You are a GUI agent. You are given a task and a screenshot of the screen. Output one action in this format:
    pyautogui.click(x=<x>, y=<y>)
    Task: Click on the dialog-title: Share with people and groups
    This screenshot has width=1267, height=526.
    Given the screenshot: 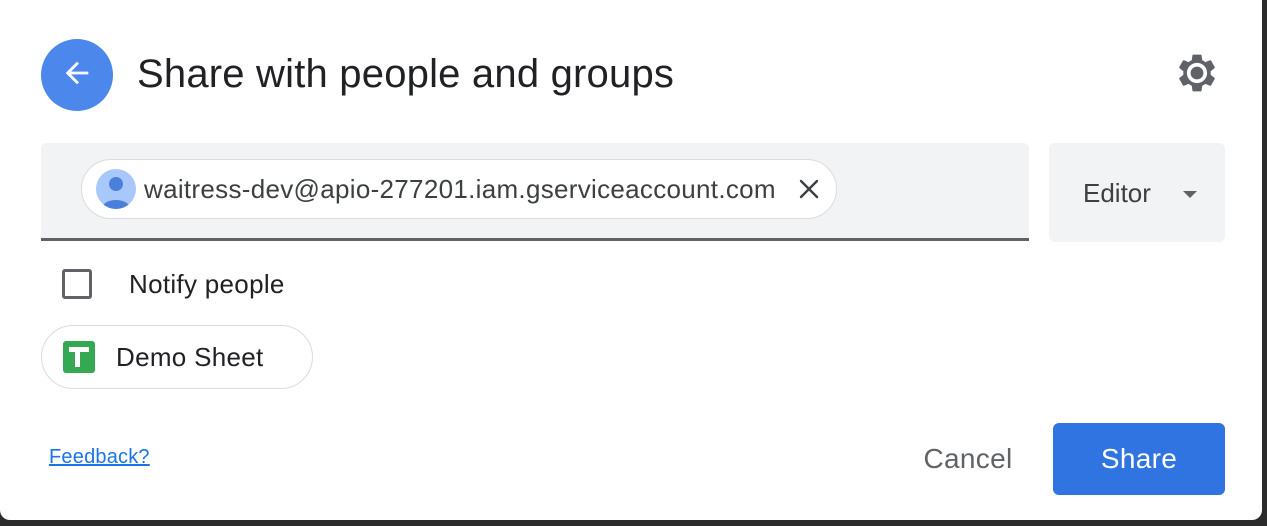 What is the action you would take?
    pyautogui.click(x=406, y=74)
    